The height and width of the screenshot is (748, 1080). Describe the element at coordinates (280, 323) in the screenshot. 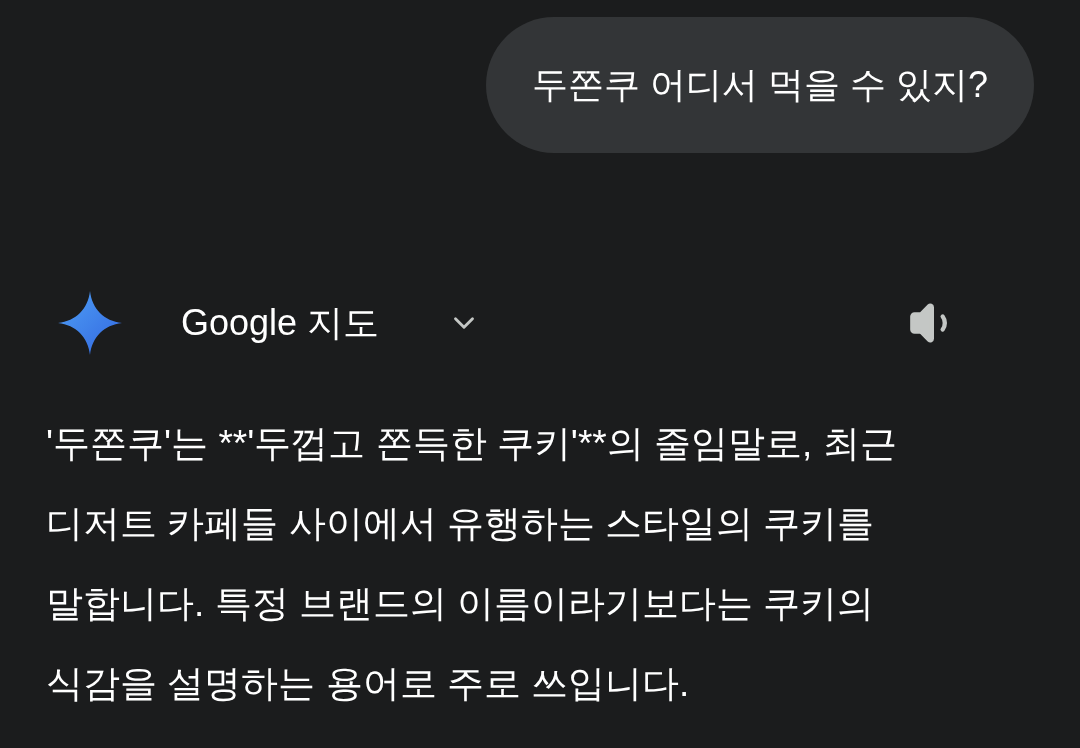

I see `source-label: Google 지도` at that location.